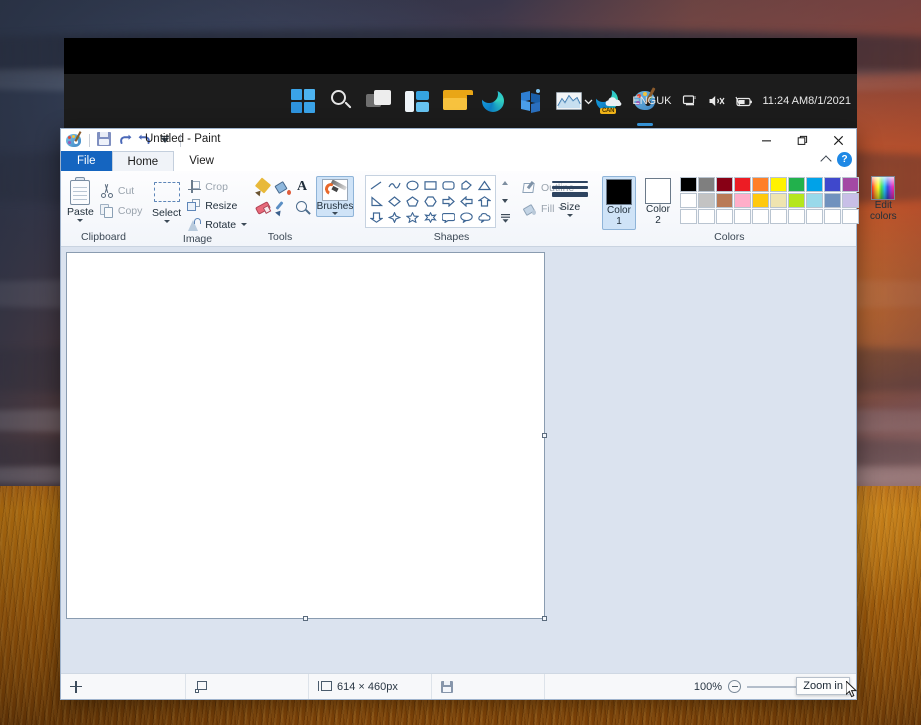 The width and height of the screenshot is (921, 725). I want to click on paste-button: Paste, so click(80, 198).